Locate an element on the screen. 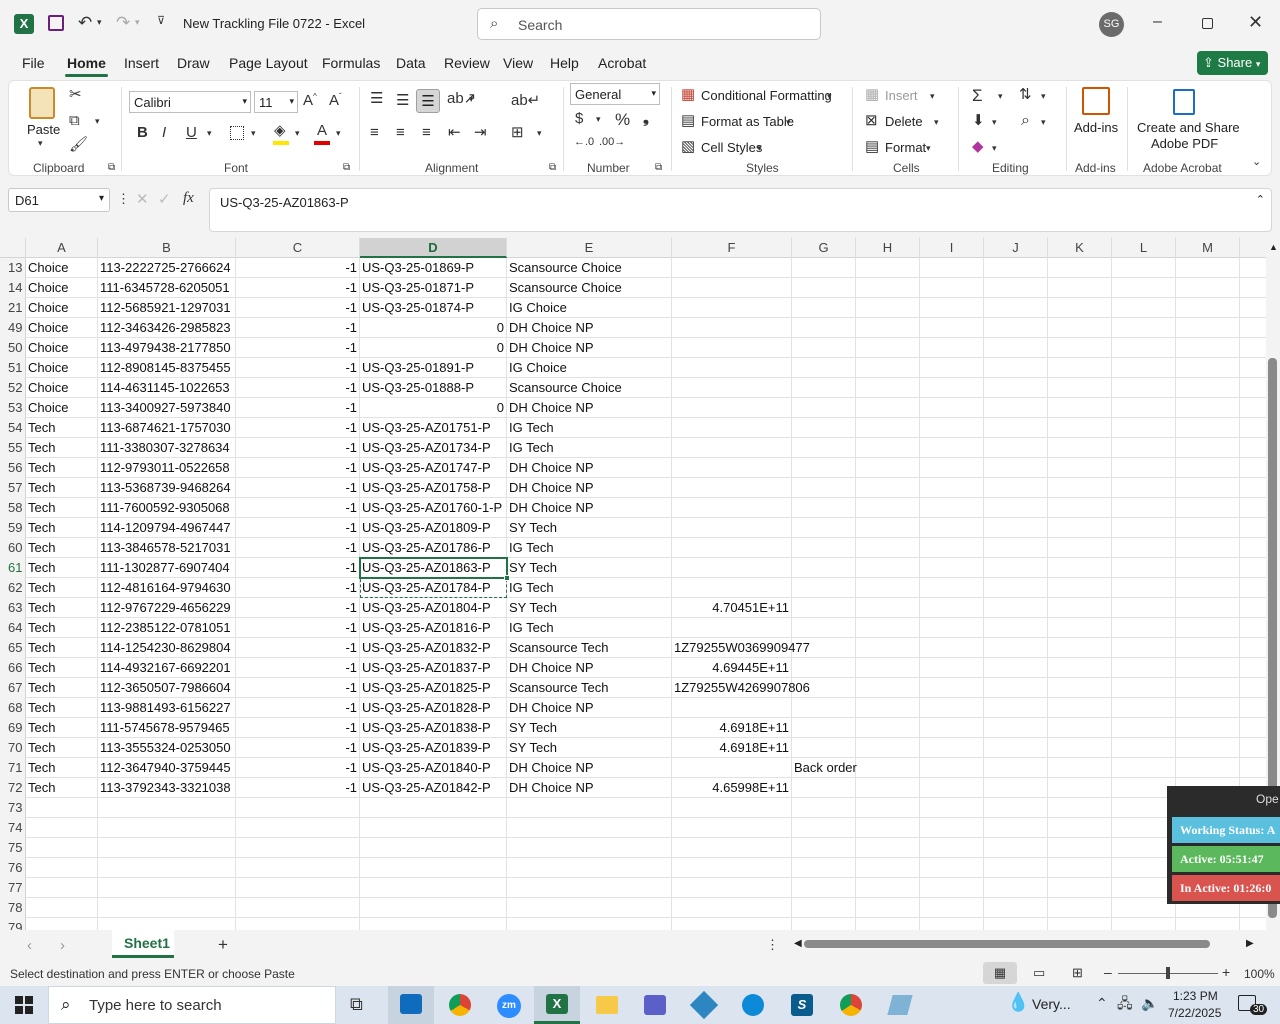 Image resolution: width=1280 pixels, height=1024 pixels. tab-help: Help is located at coordinates (564, 63).